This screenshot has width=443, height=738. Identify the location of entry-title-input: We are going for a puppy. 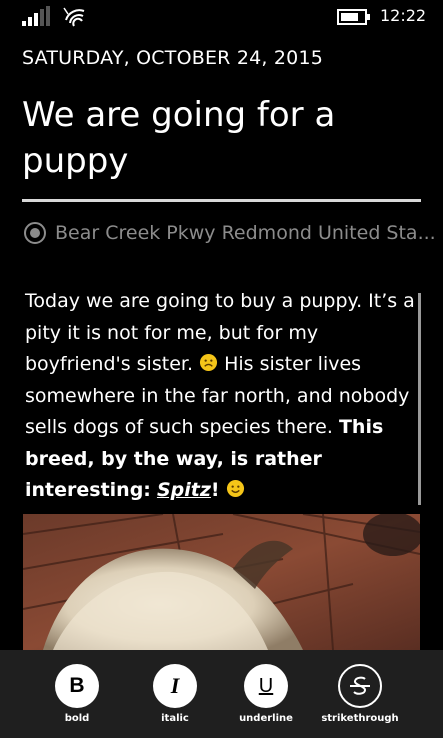
(217, 138).